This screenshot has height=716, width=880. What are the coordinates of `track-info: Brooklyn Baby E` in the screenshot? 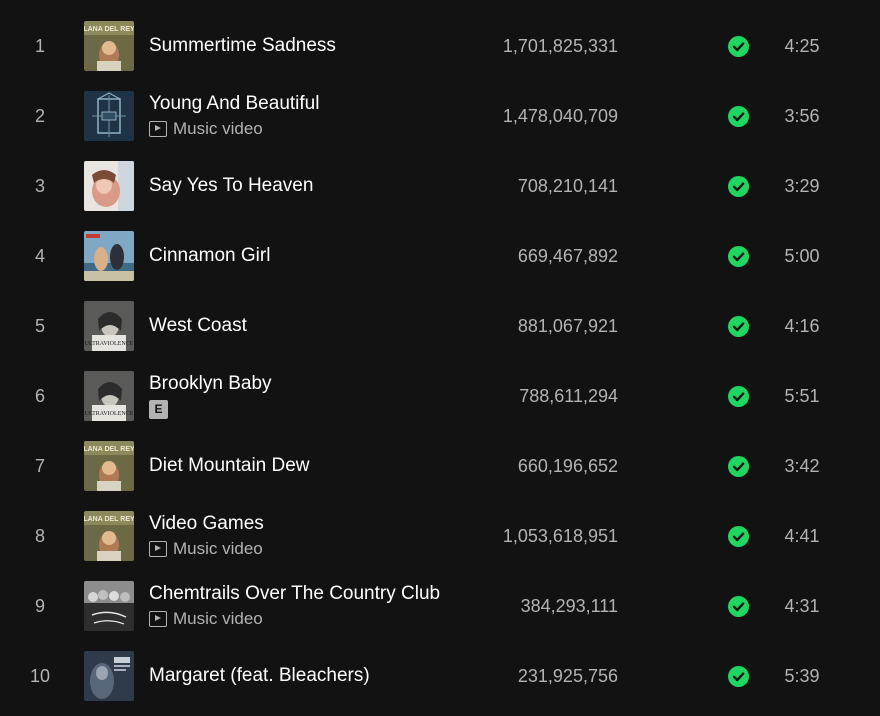 It's located at (314, 396).